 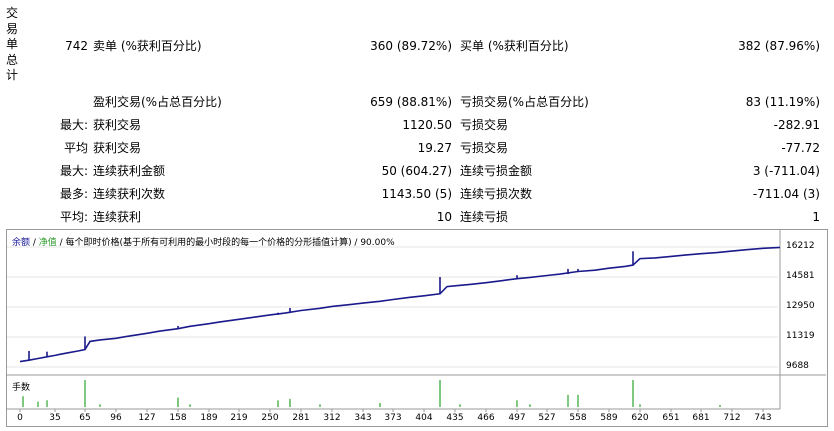 What do you see at coordinates (12, 75) in the screenshot?
I see `section-label-char: 计` at bounding box center [12, 75].